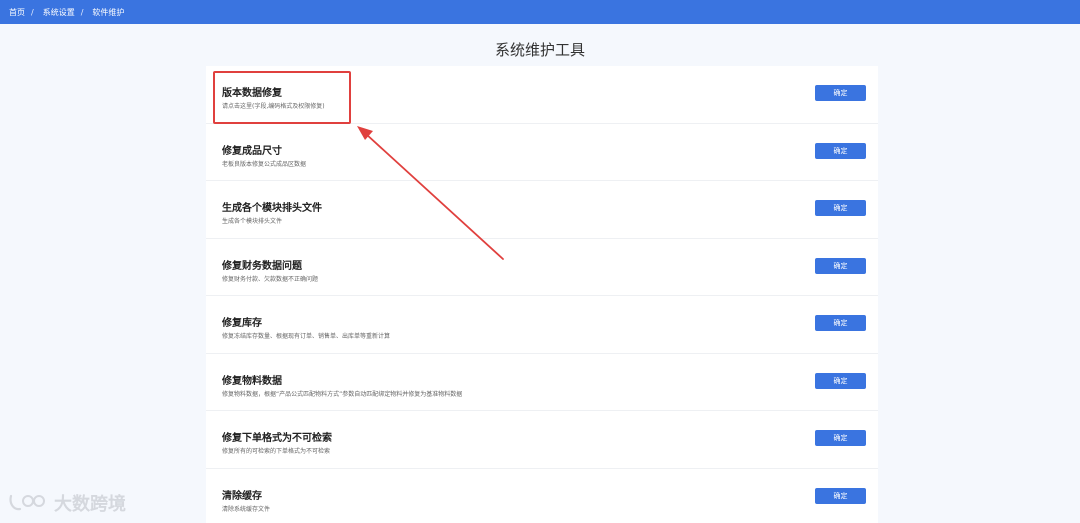  Describe the element at coordinates (542, 440) in the screenshot. I see `list-item: 修复下单格式为不可检索 修复所有的可检索的下单格式为不可检索 确定` at that location.